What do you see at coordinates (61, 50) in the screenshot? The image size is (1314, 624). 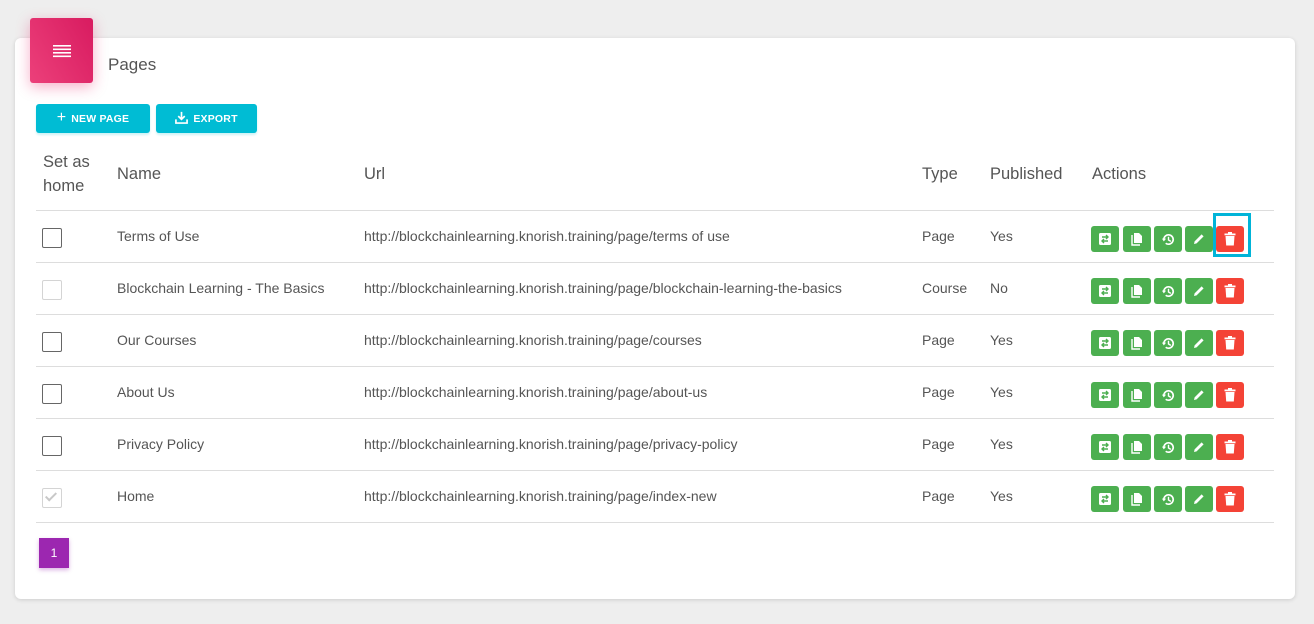 I see `list-icon` at bounding box center [61, 50].